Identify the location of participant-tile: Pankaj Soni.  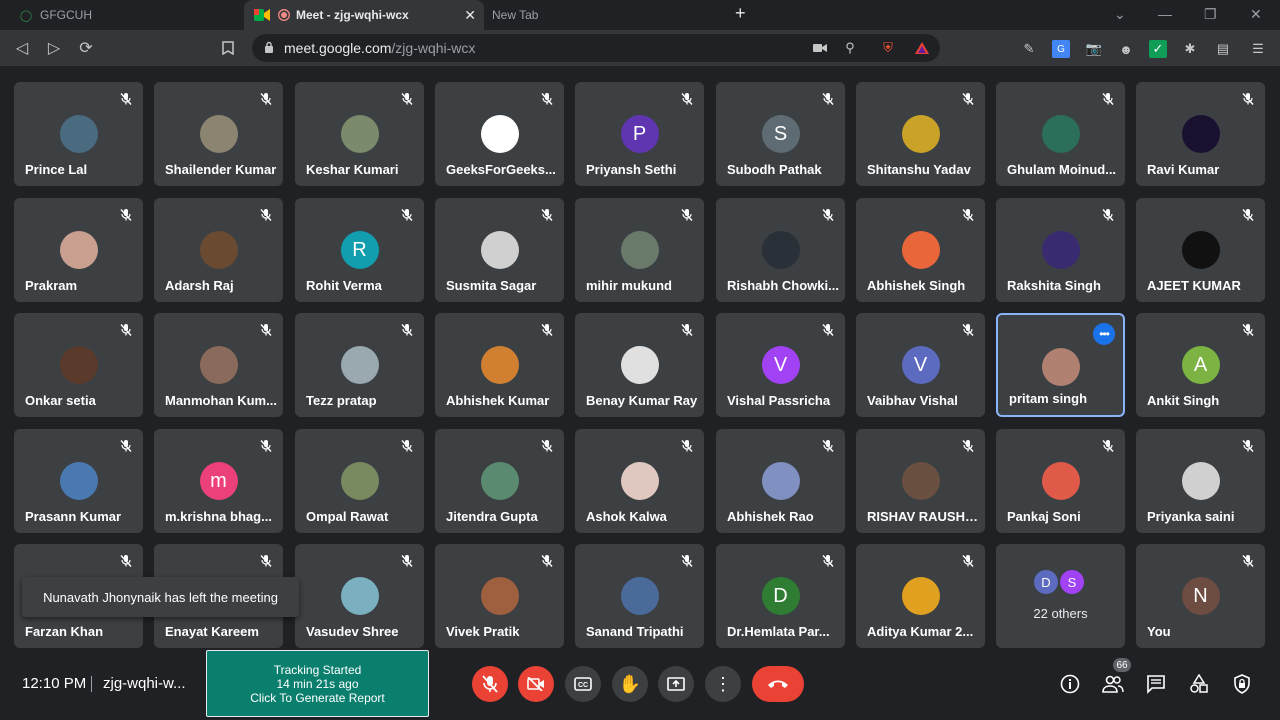
(1060, 481).